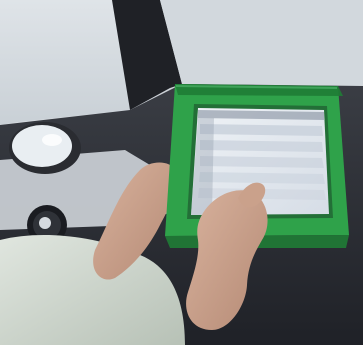 This screenshot has height=345, width=363. I want to click on side-window, so click(65, 62).